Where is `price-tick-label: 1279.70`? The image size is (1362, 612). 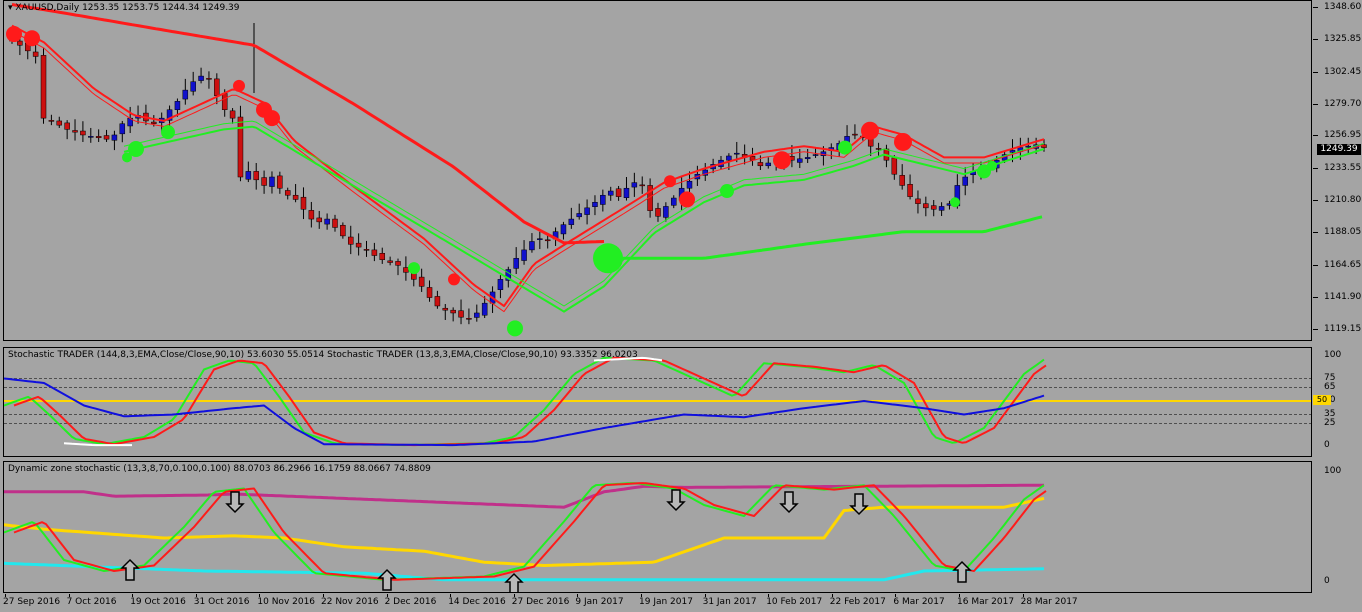
price-tick-label: 1279.70 is located at coordinates (1343, 103).